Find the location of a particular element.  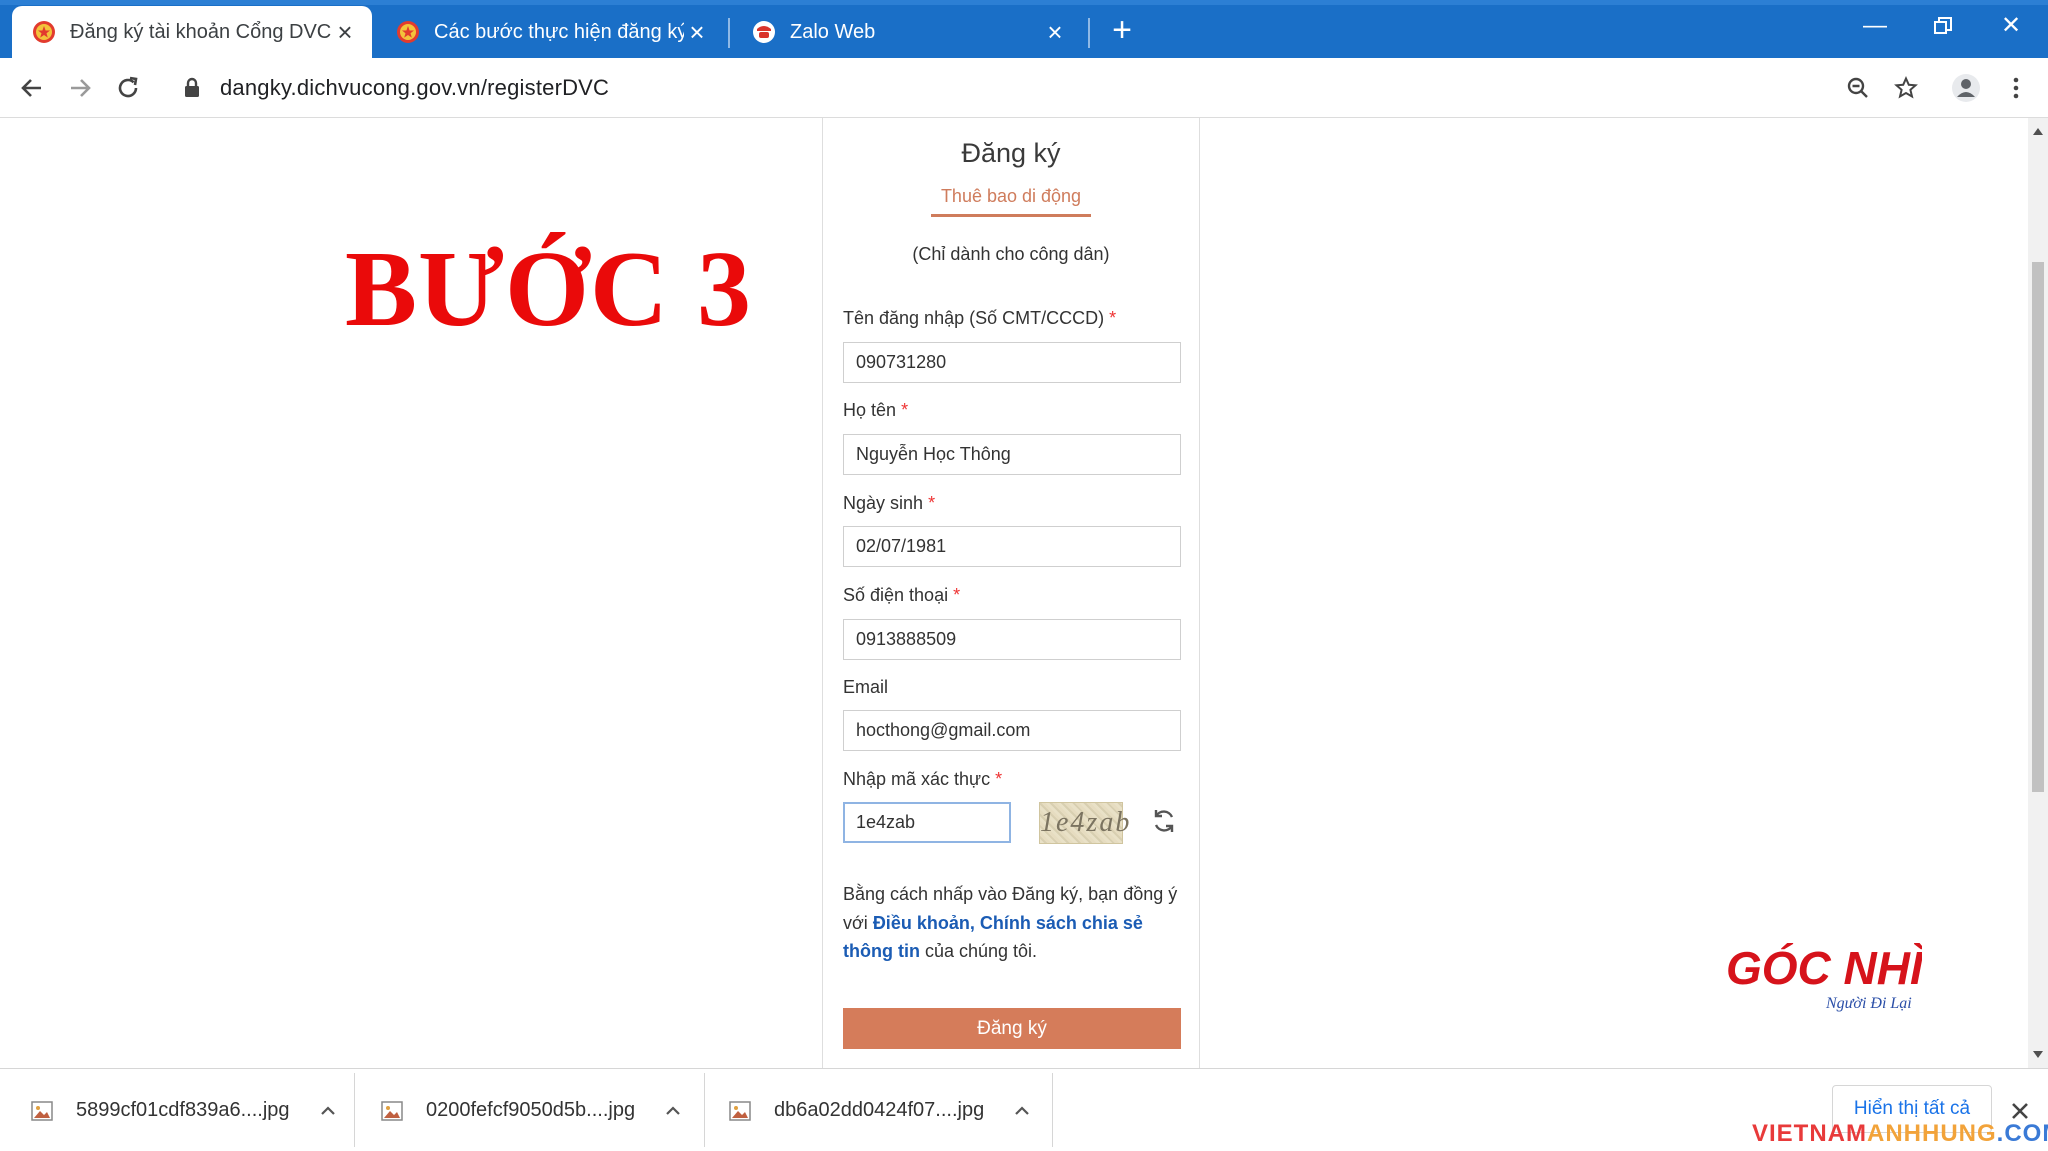

zoom-out-icon is located at coordinates (1857, 87).